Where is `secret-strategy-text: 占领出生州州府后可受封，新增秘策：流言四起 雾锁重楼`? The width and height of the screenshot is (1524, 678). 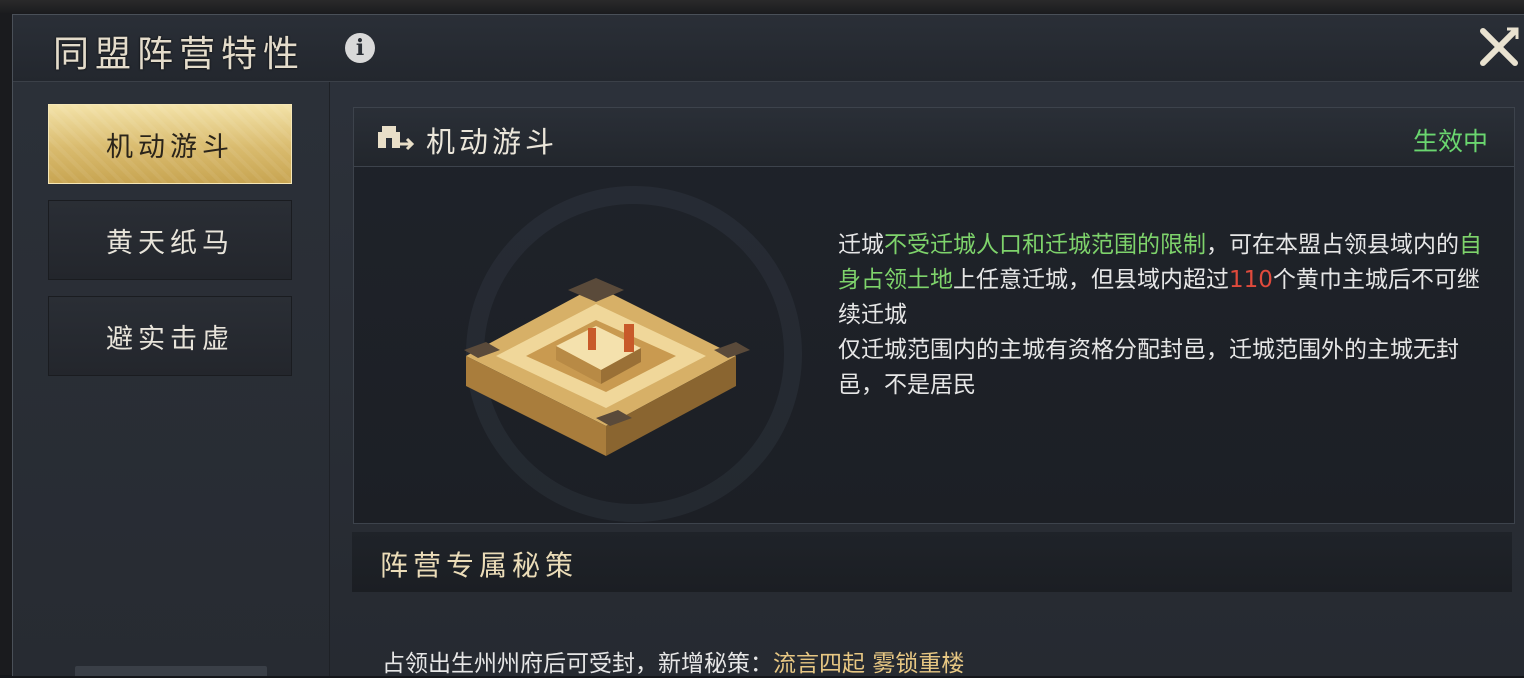
secret-strategy-text: 占领出生州州府后可受封，新增秘策：流言四起 雾锁重楼 is located at coordinates (673, 661).